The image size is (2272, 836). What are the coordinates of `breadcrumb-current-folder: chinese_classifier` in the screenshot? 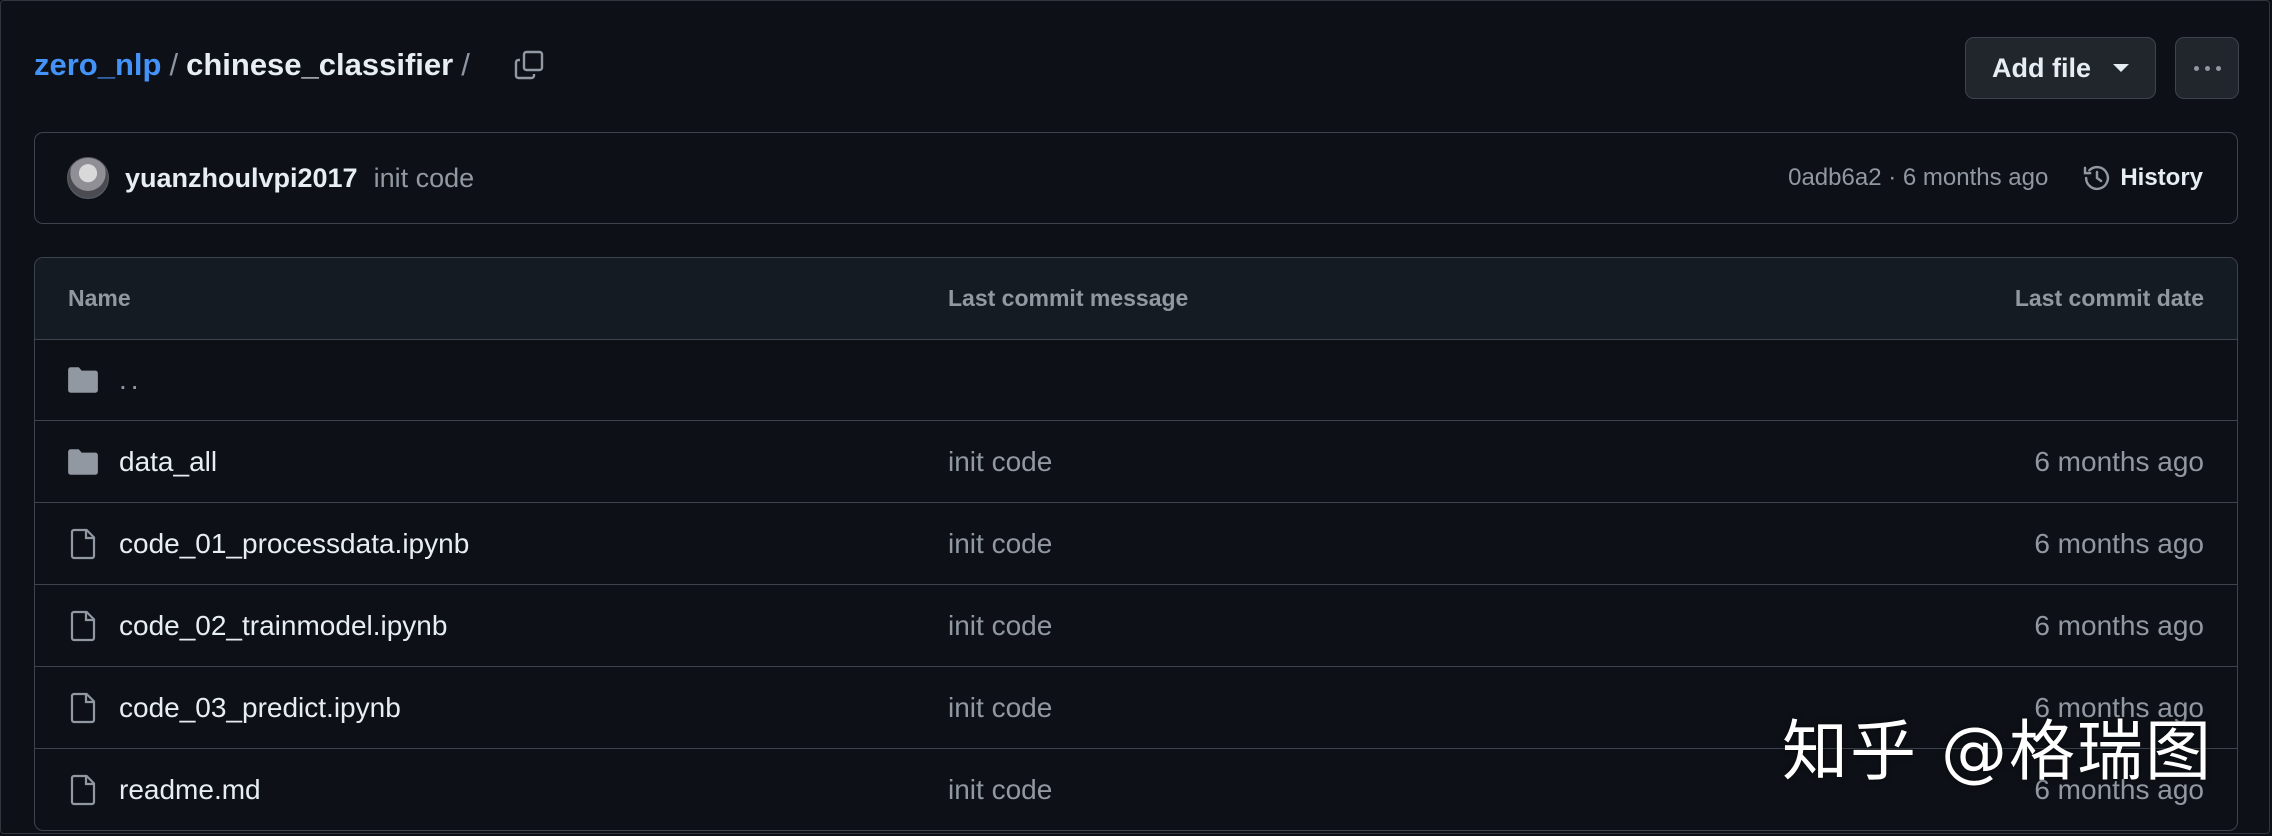 It's located at (320, 64).